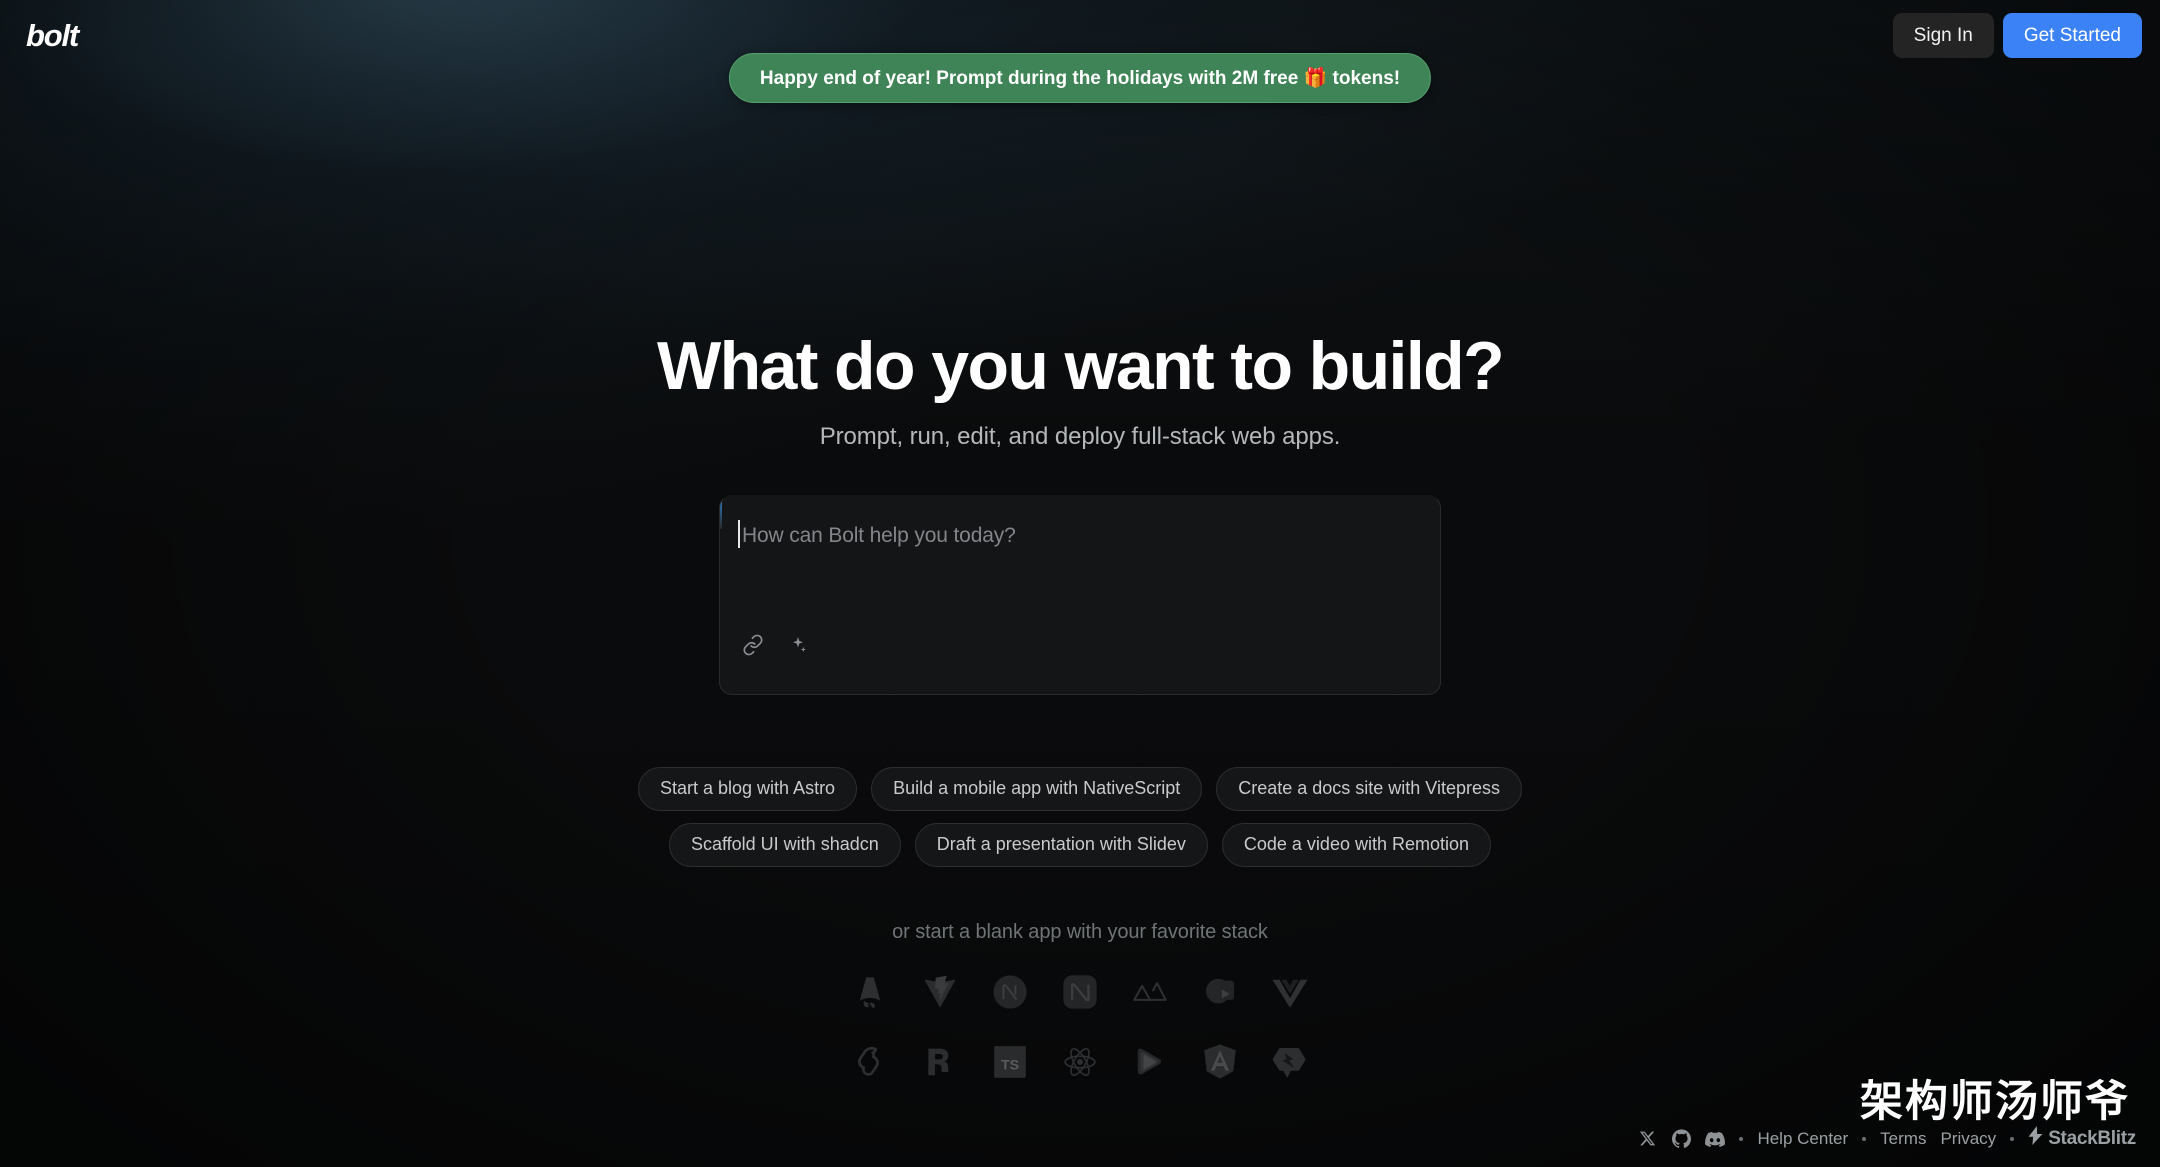  I want to click on suggestion-chip: Scaffold UI with shadcn, so click(784, 845).